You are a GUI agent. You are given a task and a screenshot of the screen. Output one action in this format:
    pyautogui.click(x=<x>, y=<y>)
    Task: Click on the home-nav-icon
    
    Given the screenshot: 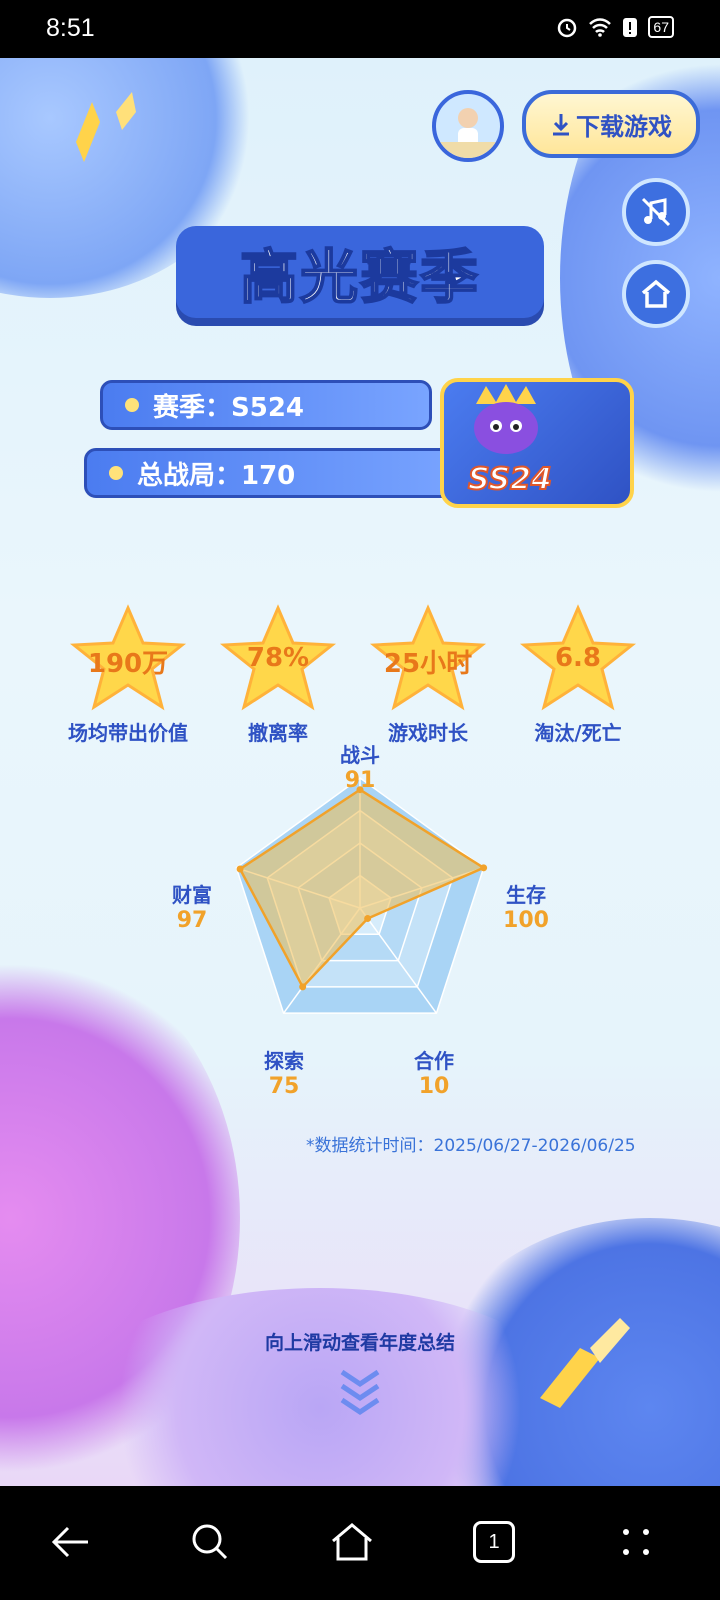 What is the action you would take?
    pyautogui.click(x=352, y=1542)
    